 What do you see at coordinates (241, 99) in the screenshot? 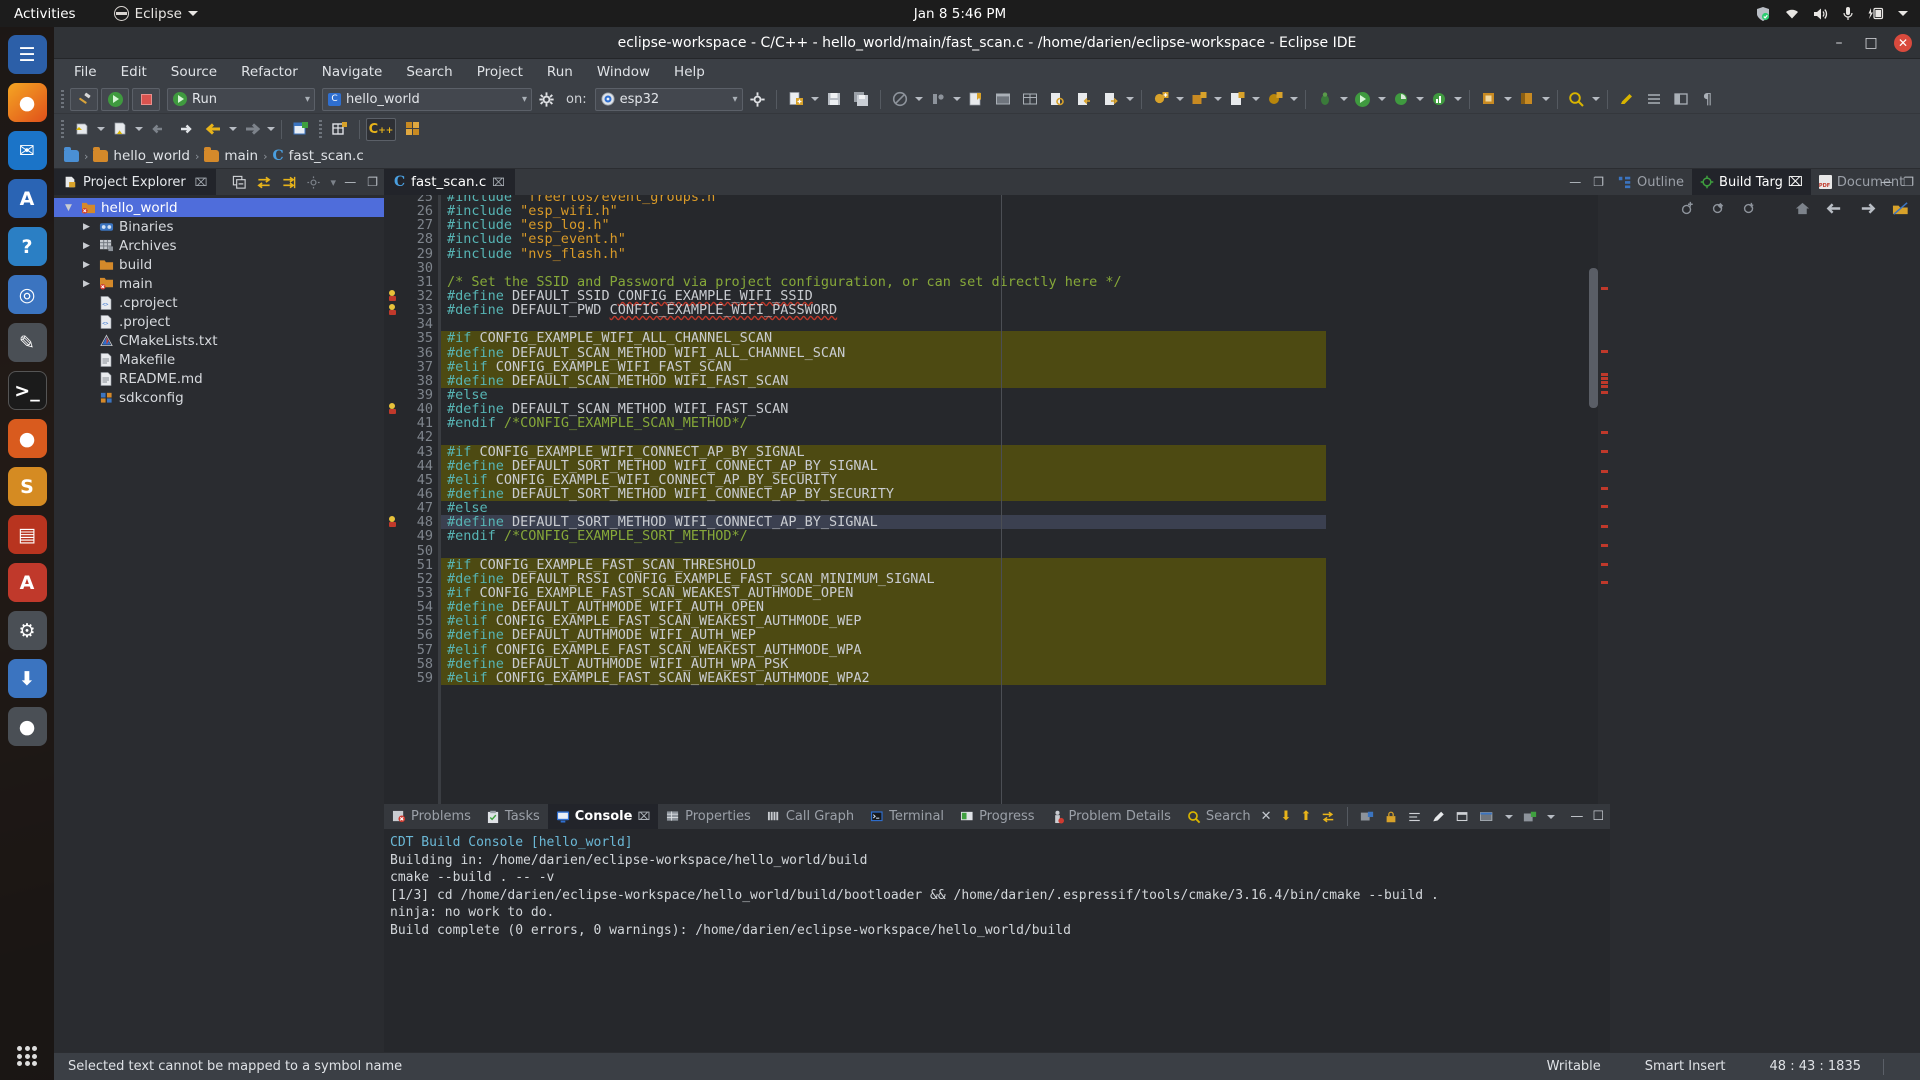
I see `launch-mode-combo: Run ▾` at bounding box center [241, 99].